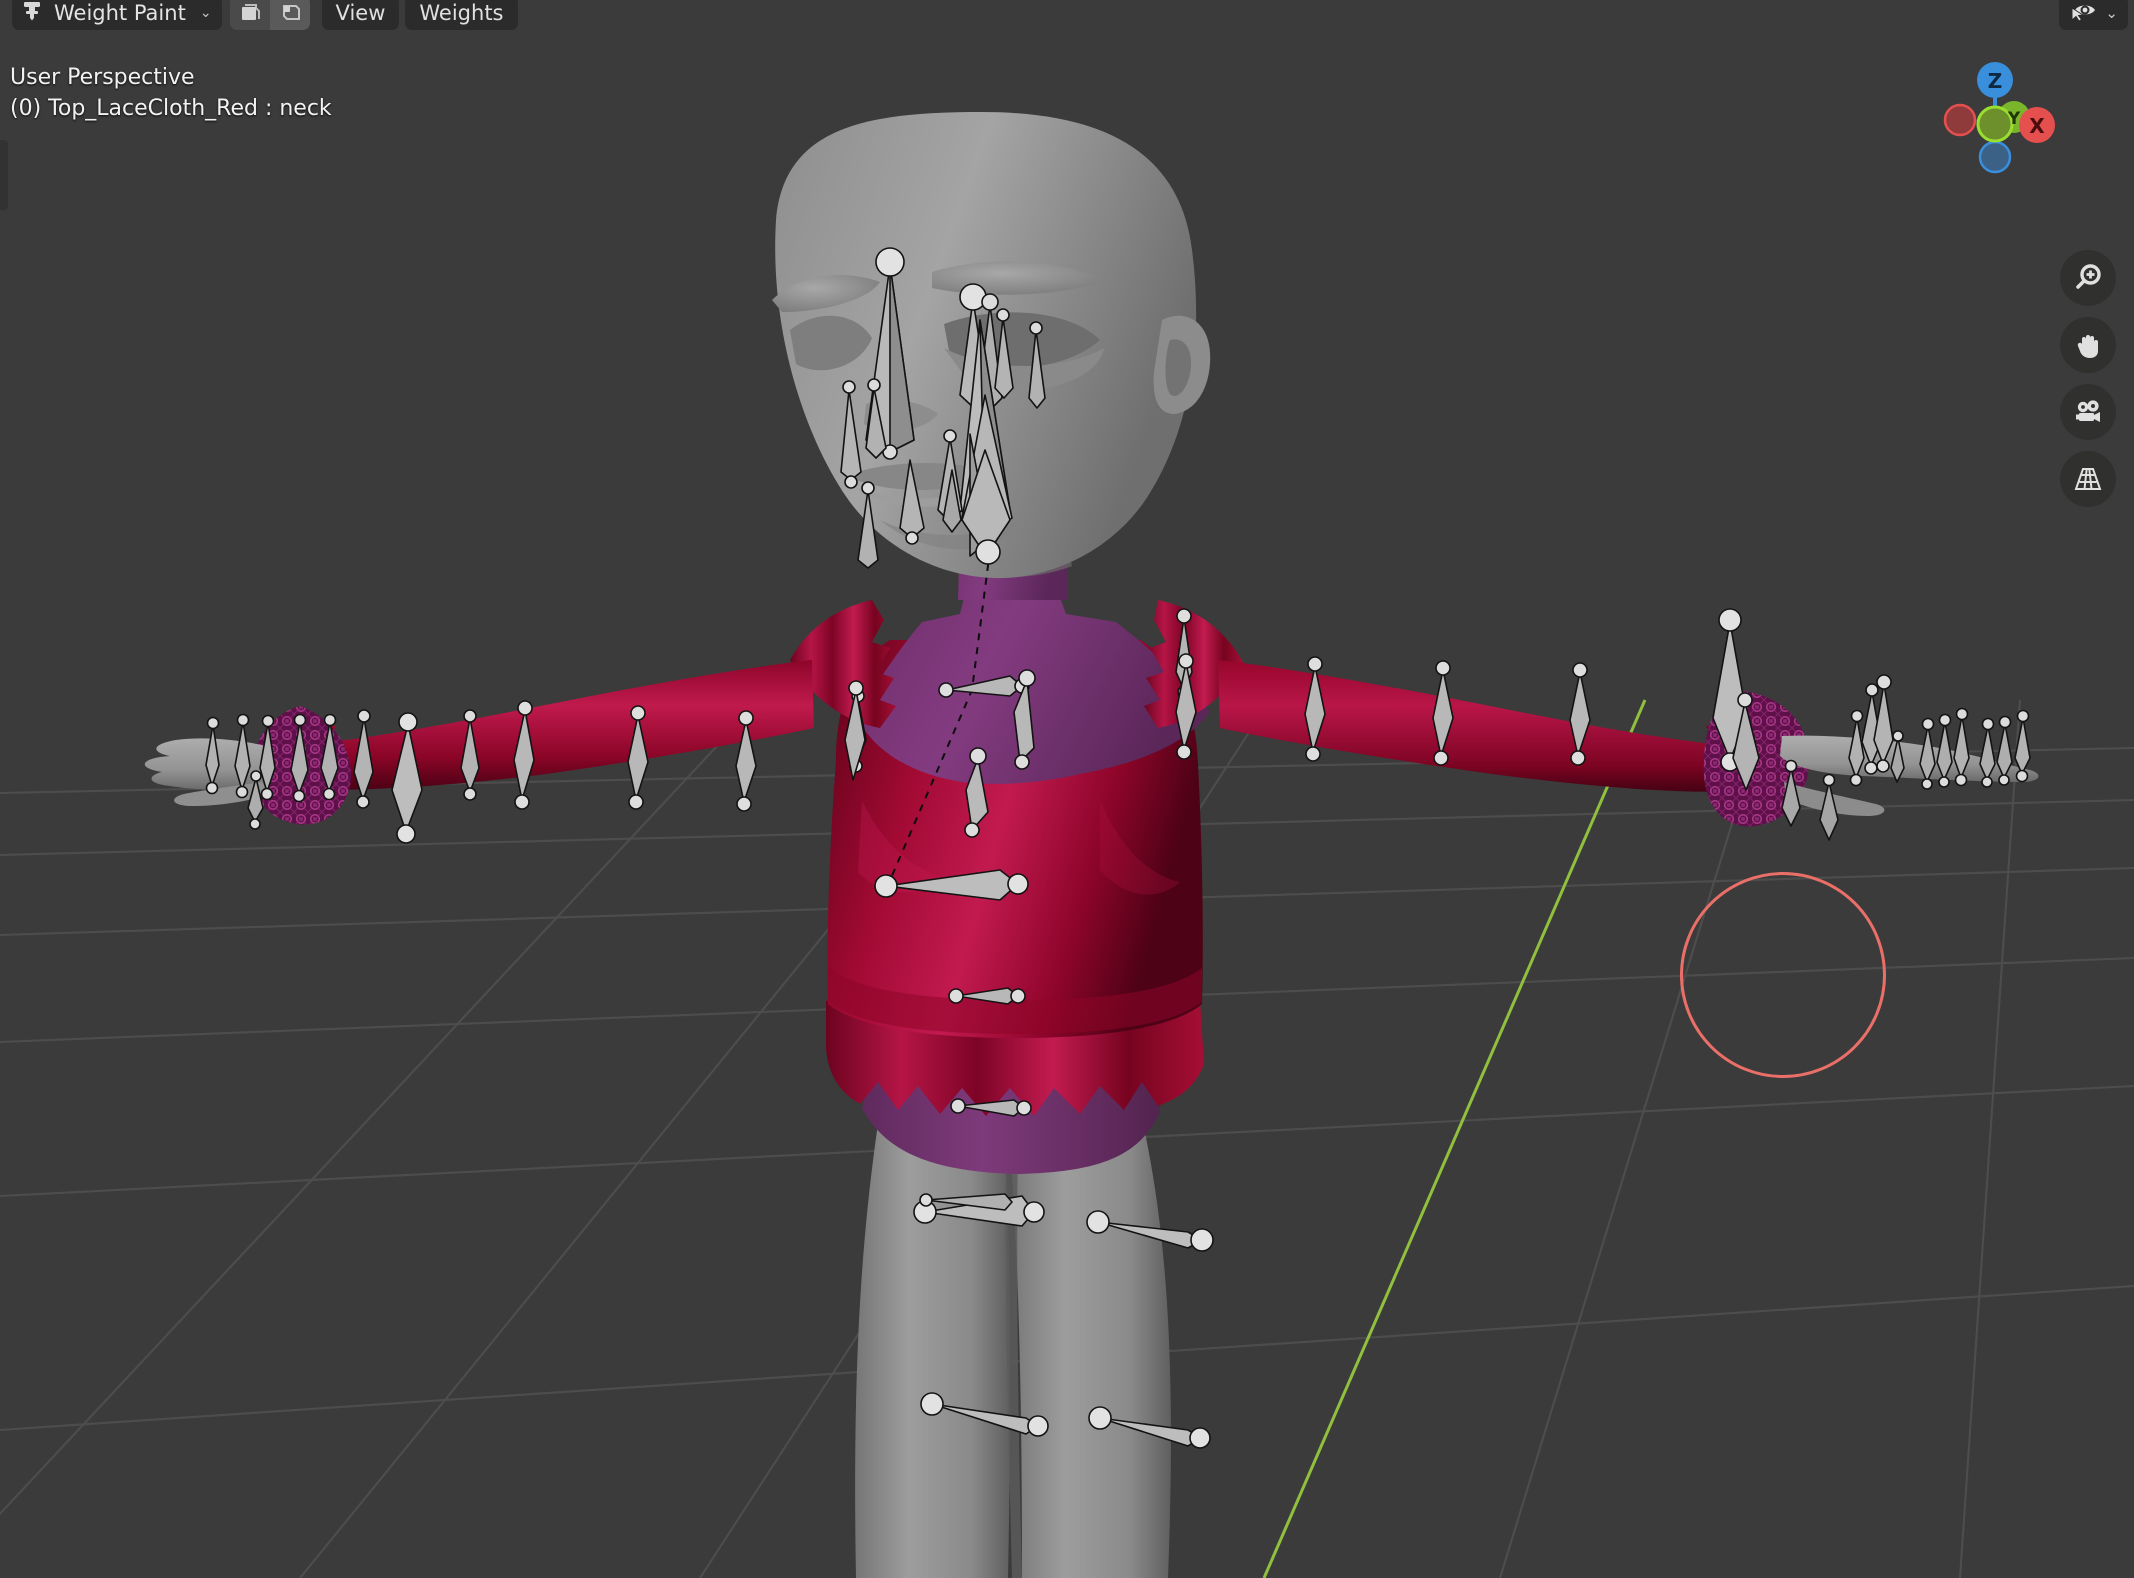 The width and height of the screenshot is (2134, 1578). I want to click on menu-view-label: View, so click(360, 13).